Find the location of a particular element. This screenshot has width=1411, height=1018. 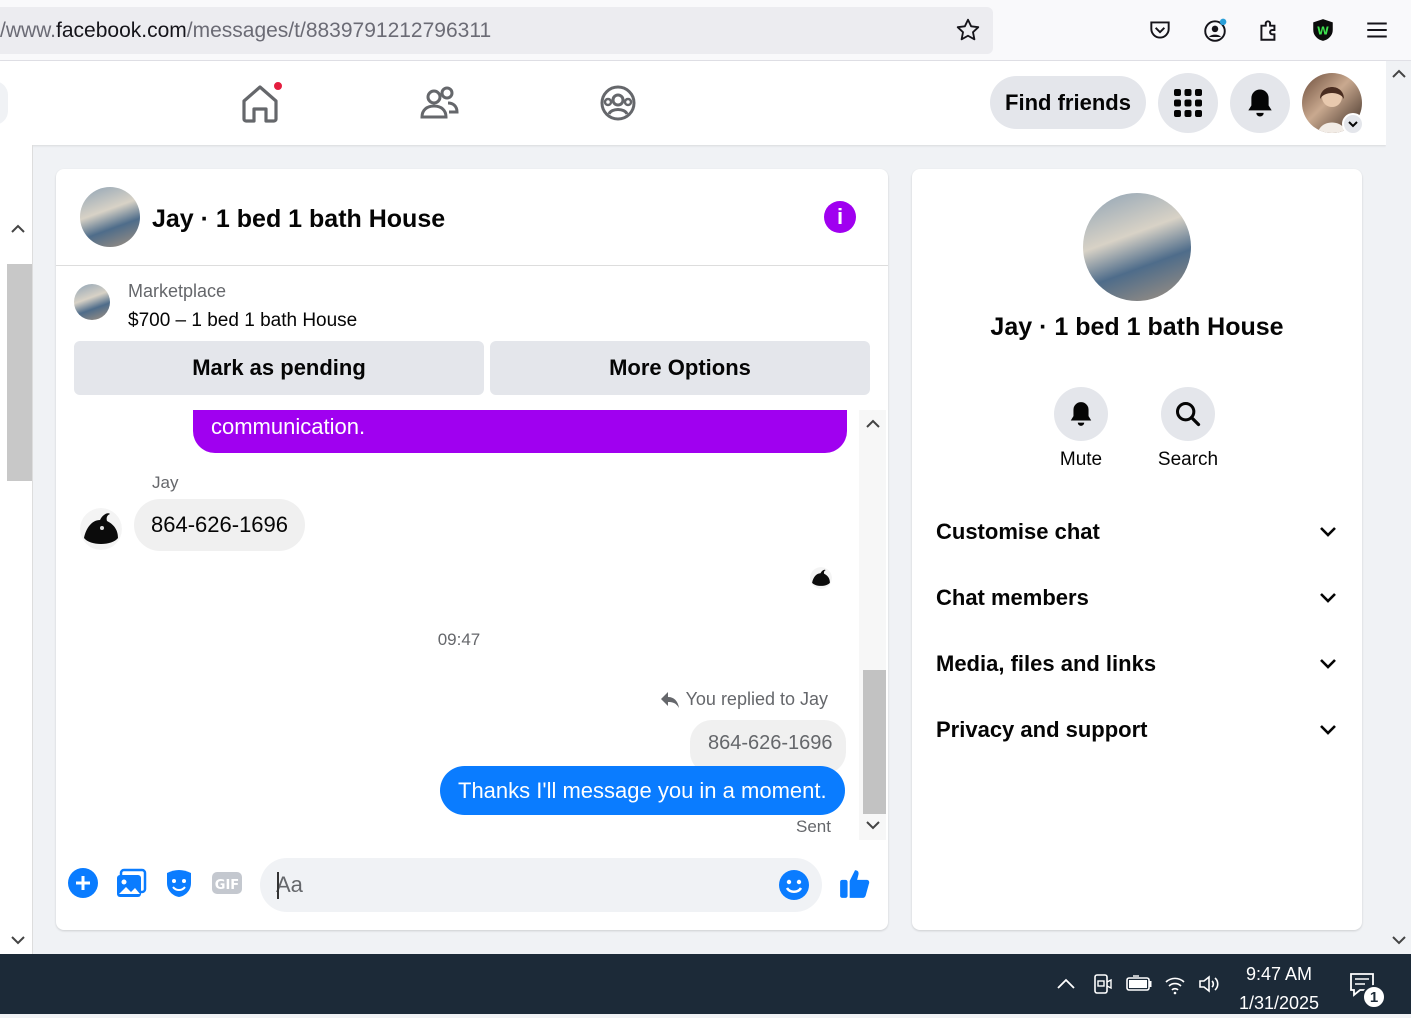

message-scroll-thumb is located at coordinates (874, 742).